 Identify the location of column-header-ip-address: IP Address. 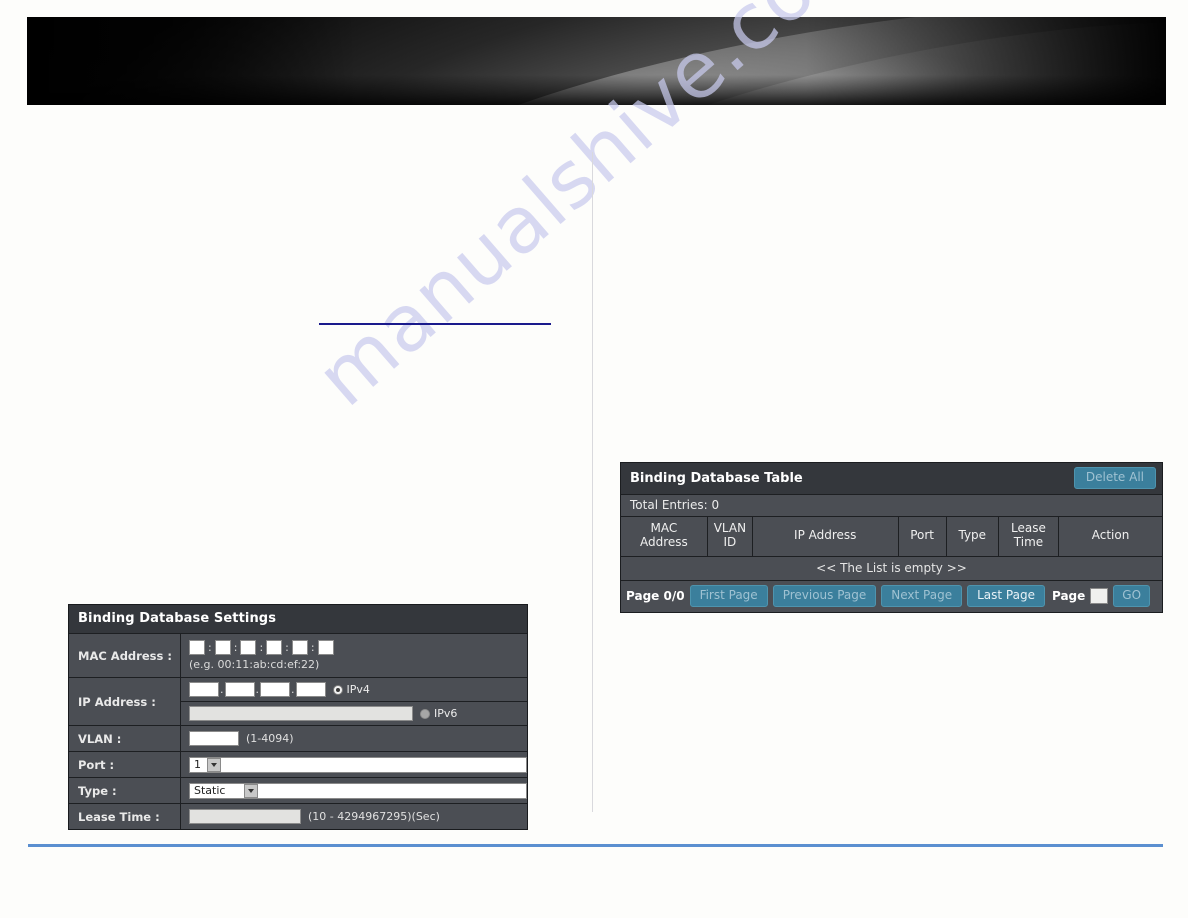
(825, 537).